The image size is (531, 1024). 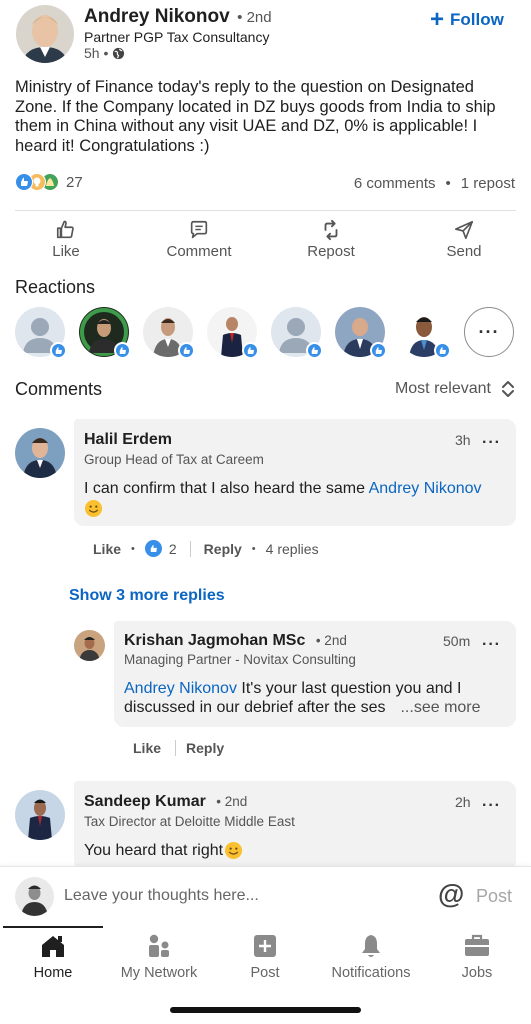 What do you see at coordinates (331, 640) in the screenshot?
I see `reply-author-degree: • 2nd` at bounding box center [331, 640].